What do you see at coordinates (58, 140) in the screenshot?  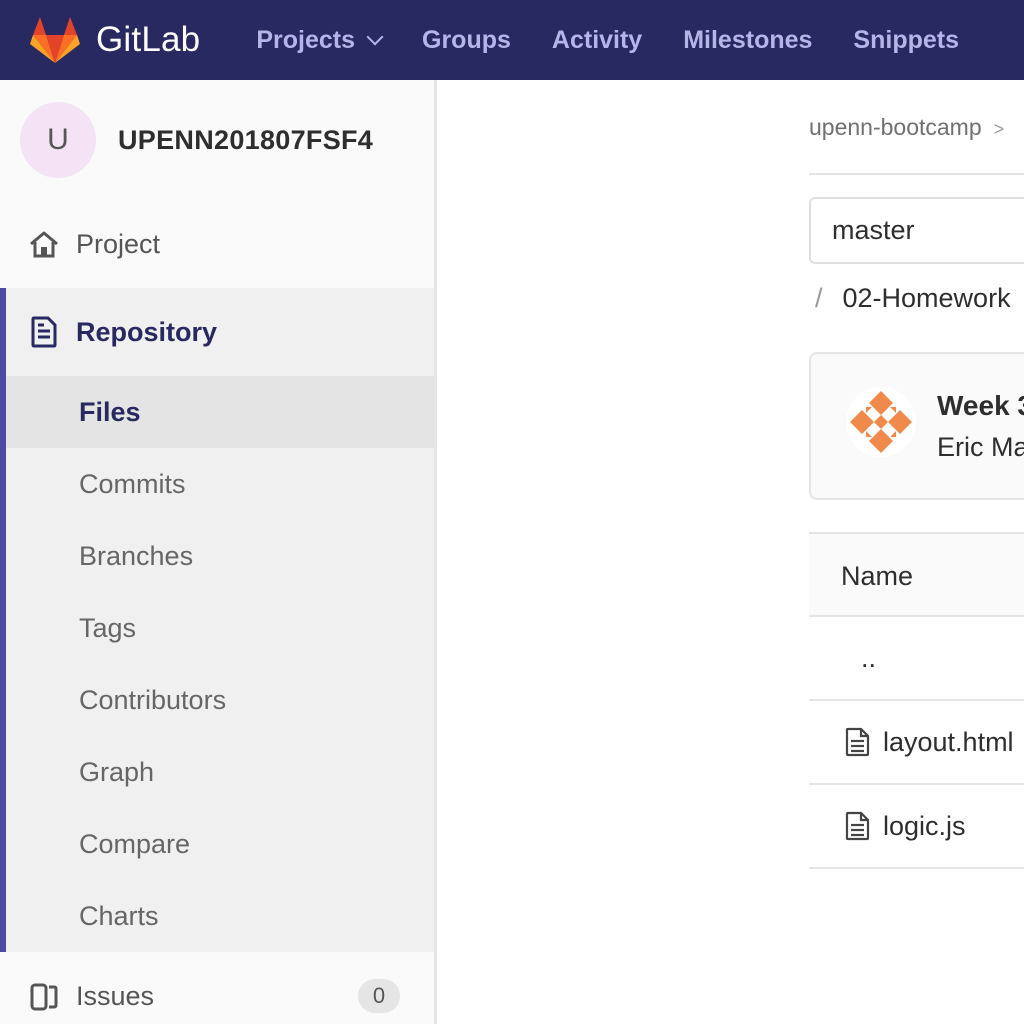 I see `project-avatar: U` at bounding box center [58, 140].